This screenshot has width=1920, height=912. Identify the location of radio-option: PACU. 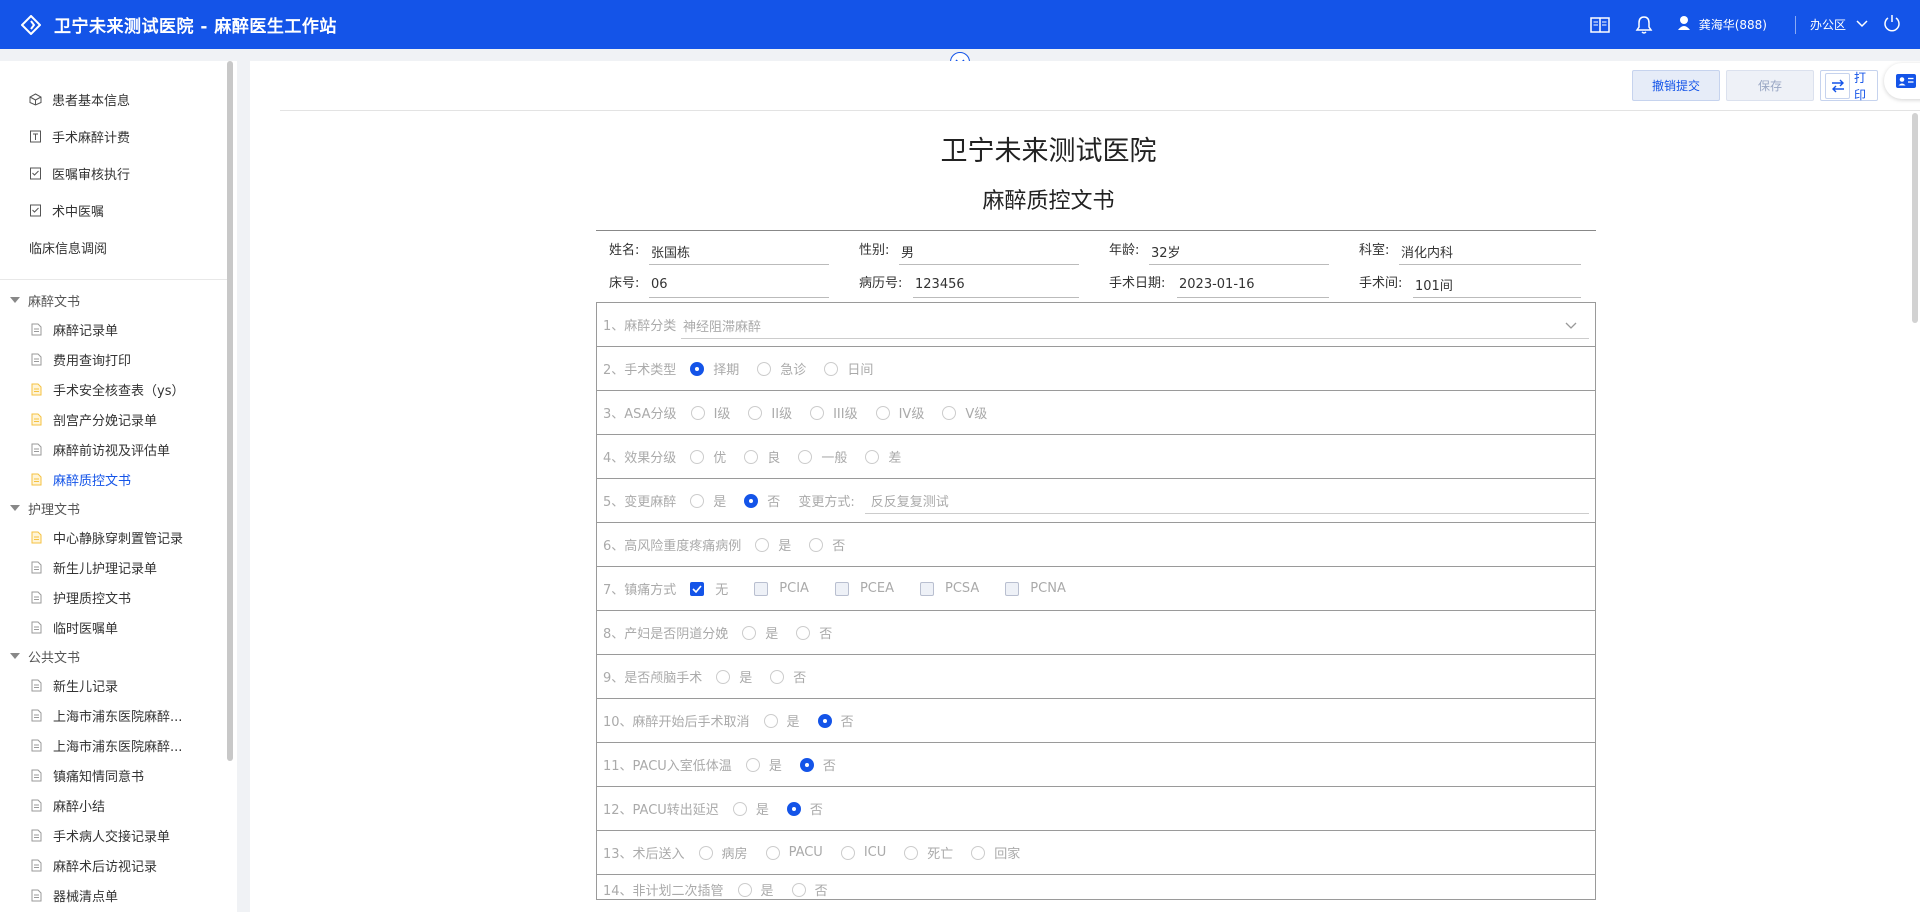
(794, 852).